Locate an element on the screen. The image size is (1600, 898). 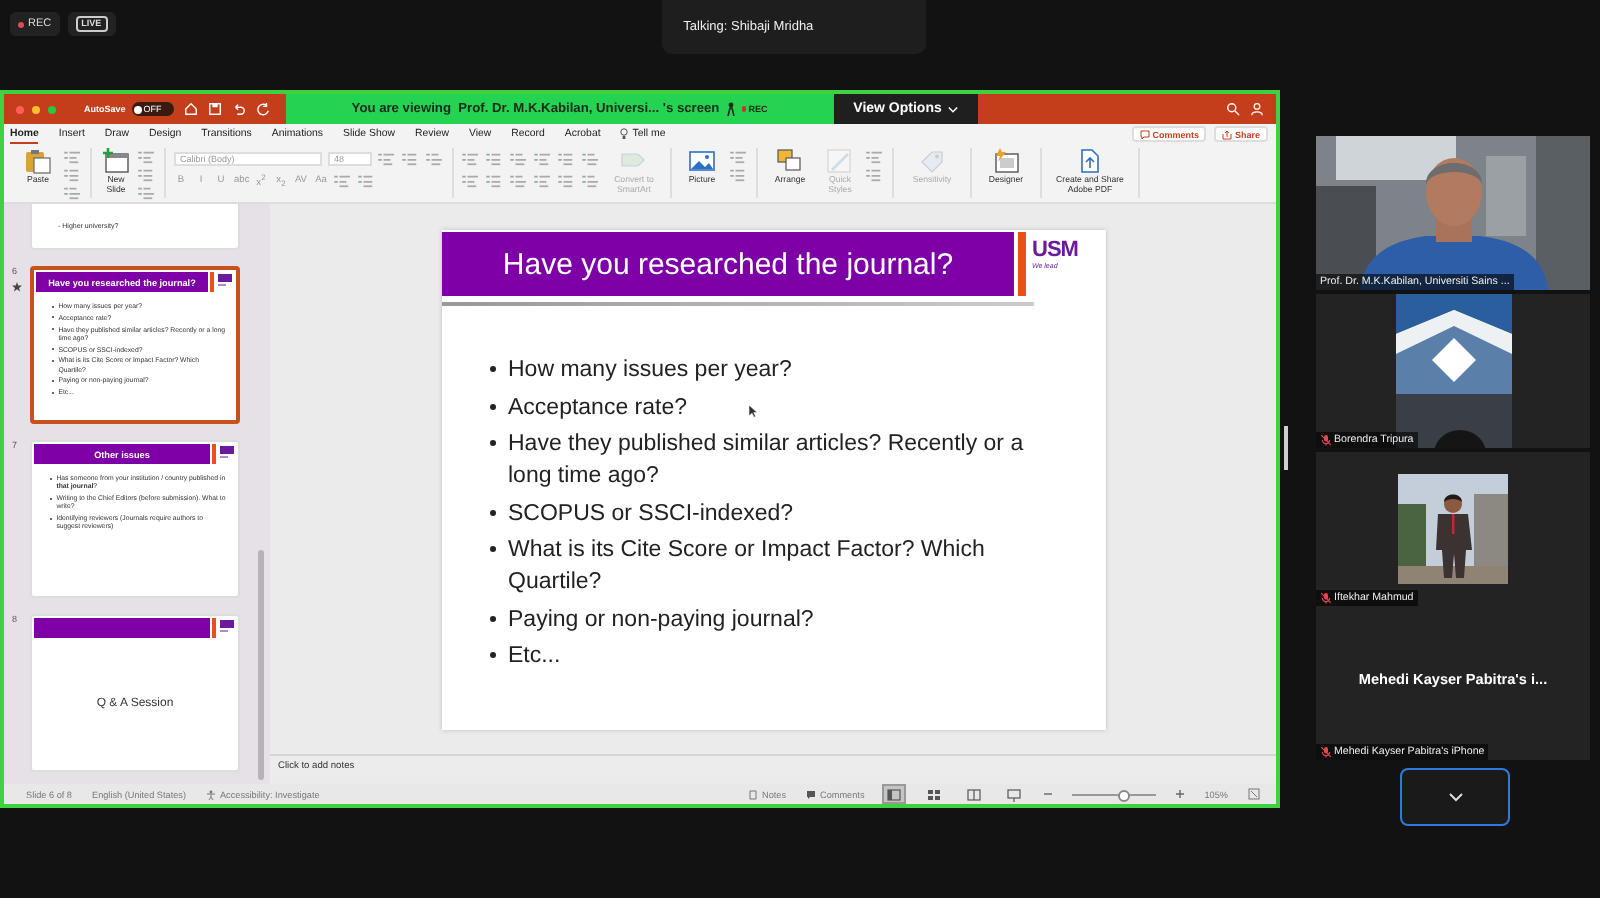
minimize-button is located at coordinates (36, 109).